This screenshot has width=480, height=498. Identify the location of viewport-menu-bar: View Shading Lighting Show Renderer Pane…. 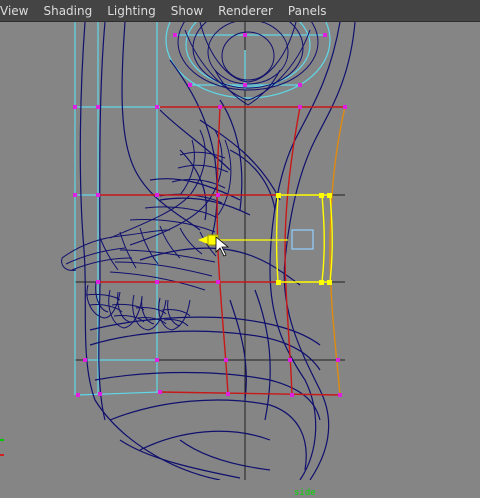
(240, 11).